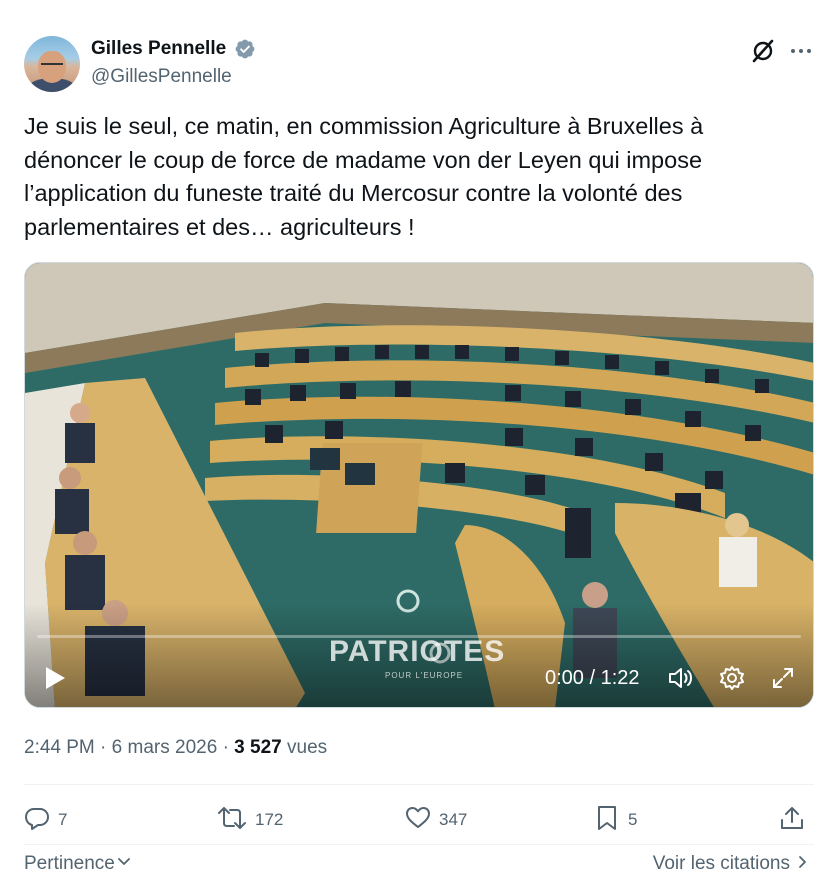 This screenshot has width=838, height=894. I want to click on views-label: vues, so click(307, 747).